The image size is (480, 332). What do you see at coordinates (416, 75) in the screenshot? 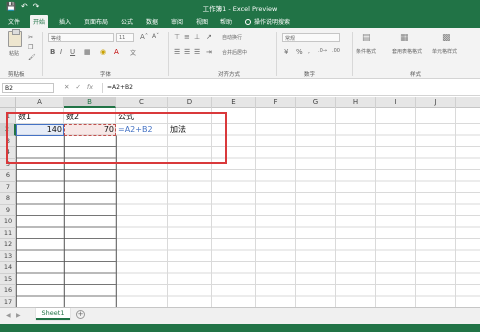
I see `group-label-styles: 样式` at bounding box center [416, 75].